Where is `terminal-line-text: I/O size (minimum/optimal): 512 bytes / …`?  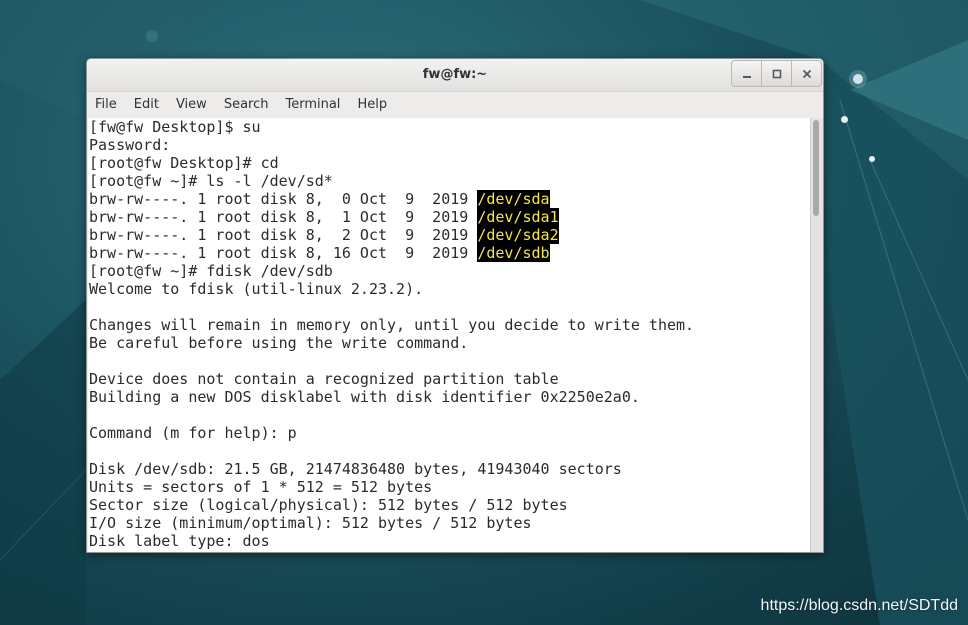 terminal-line-text: I/O size (minimum/optimal): 512 bytes / … is located at coordinates (310, 523).